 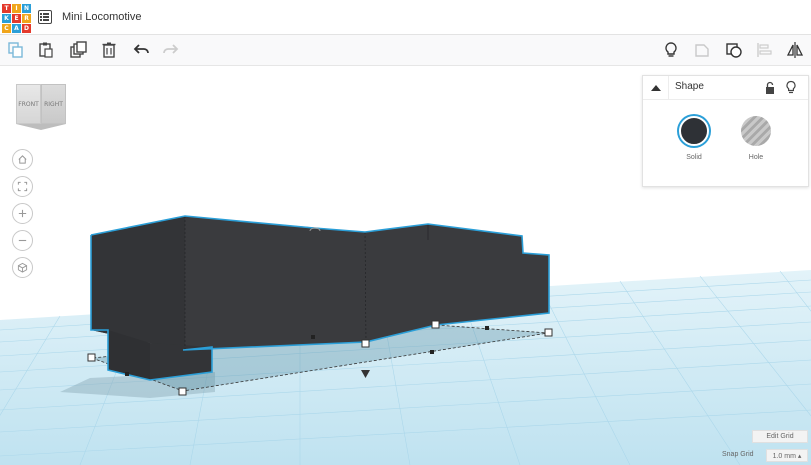 I want to click on zoom-out-button, so click(x=22, y=240).